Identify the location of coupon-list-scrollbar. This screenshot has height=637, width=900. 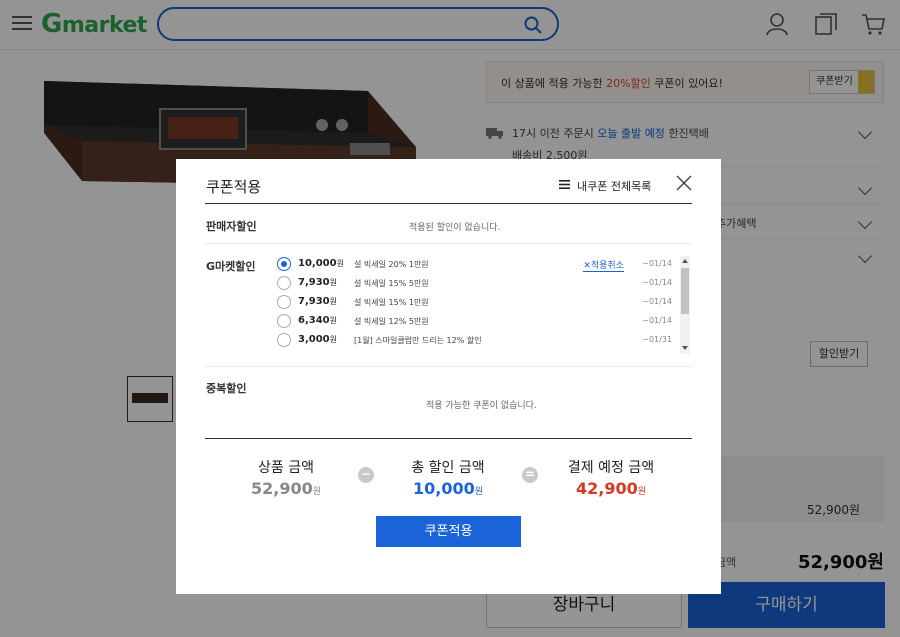
(685, 305).